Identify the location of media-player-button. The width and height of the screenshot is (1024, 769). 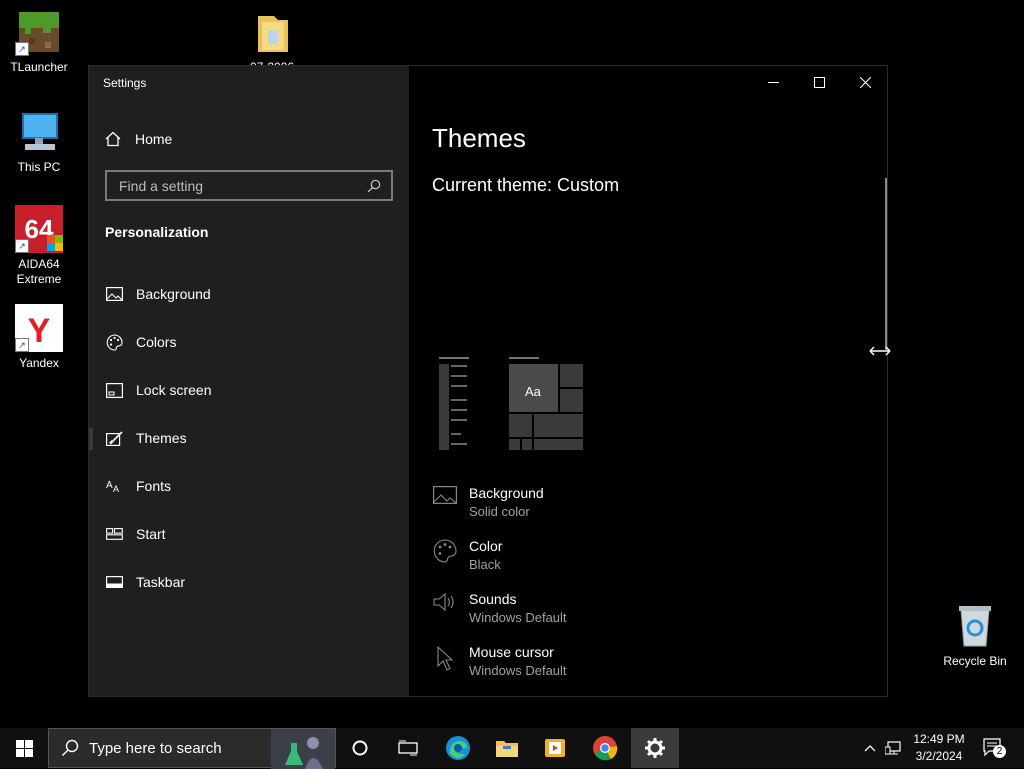
(555, 748).